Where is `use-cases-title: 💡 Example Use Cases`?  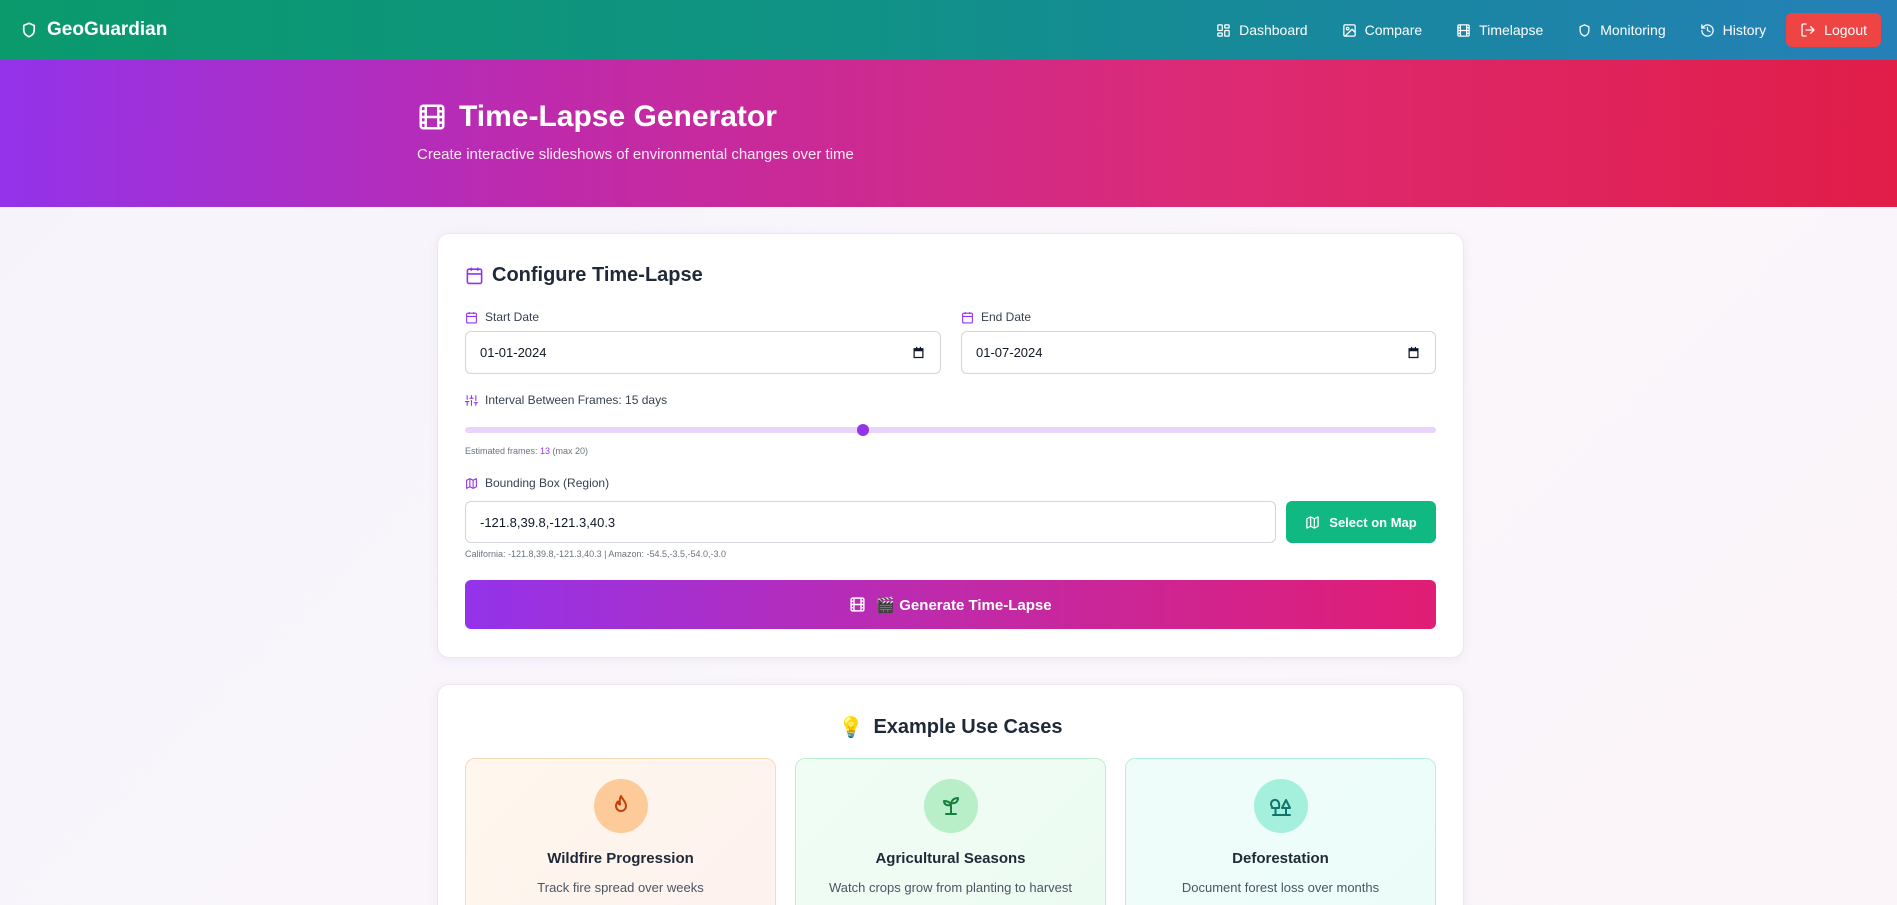
use-cases-title: 💡 Example Use Cases is located at coordinates (950, 727).